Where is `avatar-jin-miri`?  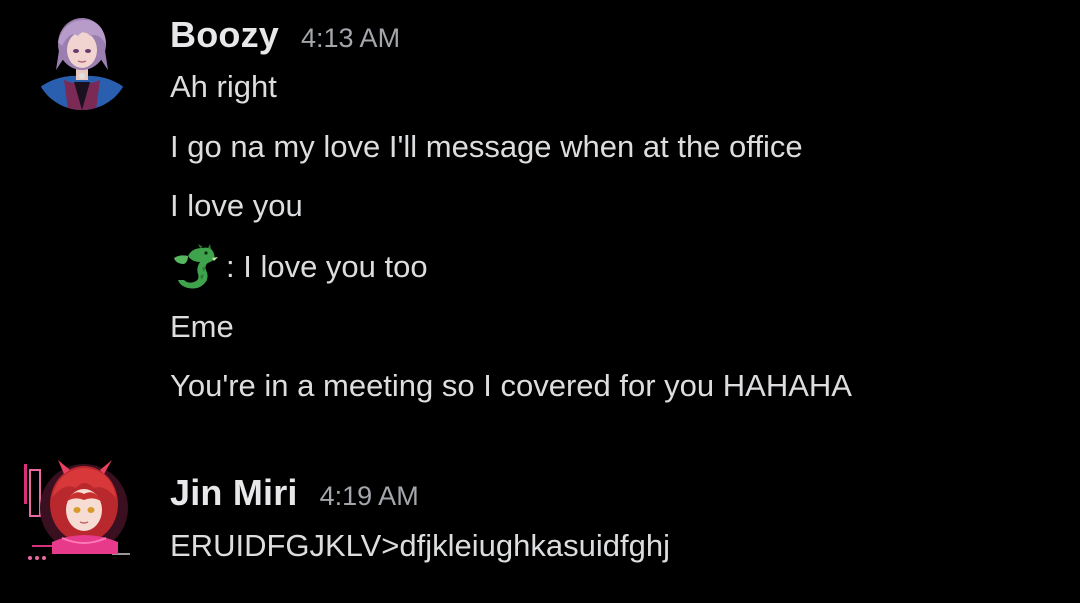
avatar-jin-miri is located at coordinates (77, 513).